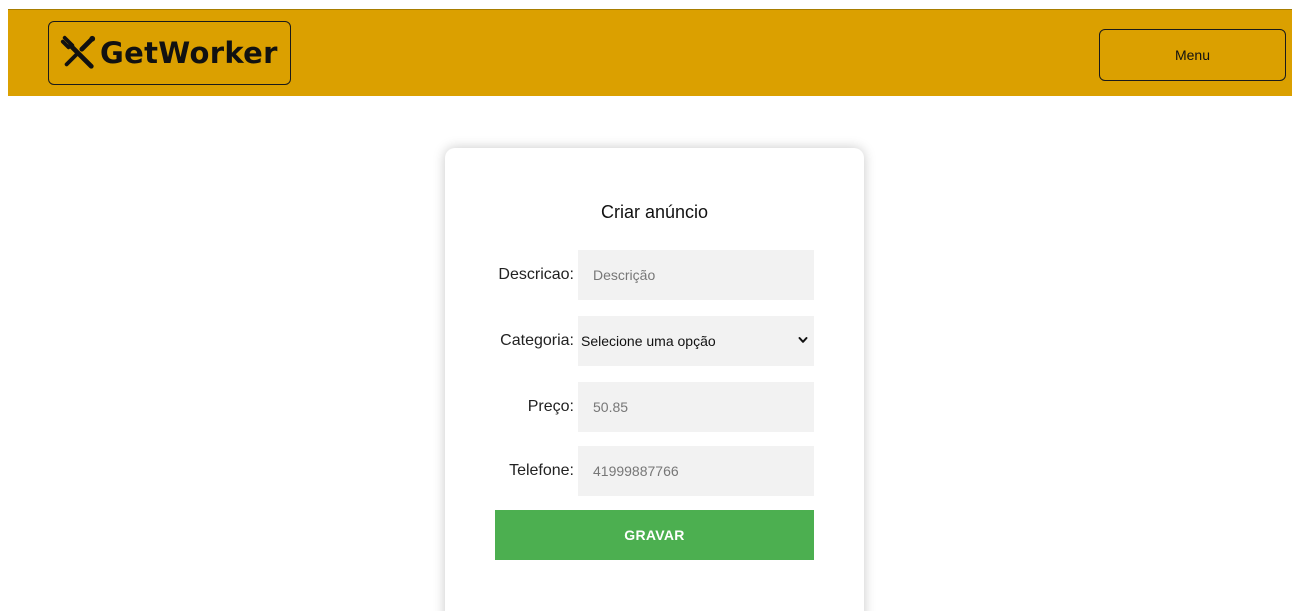 This screenshot has width=1292, height=611. What do you see at coordinates (696, 275) in the screenshot?
I see `descricao-input` at bounding box center [696, 275].